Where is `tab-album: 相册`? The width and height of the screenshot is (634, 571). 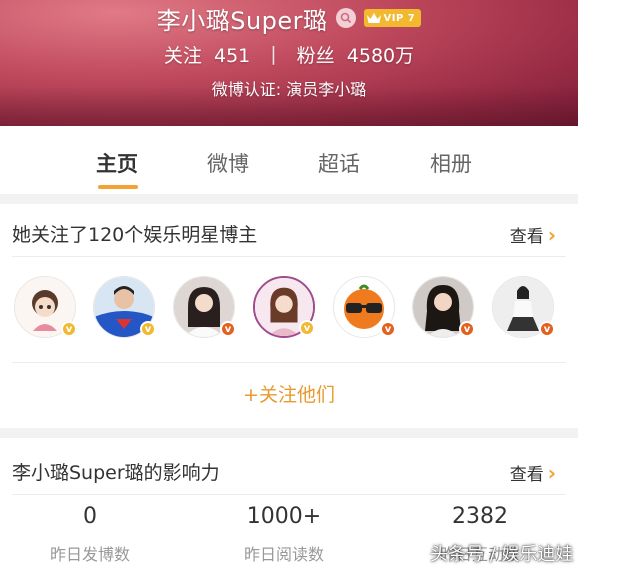 tab-album: 相册 is located at coordinates (451, 163).